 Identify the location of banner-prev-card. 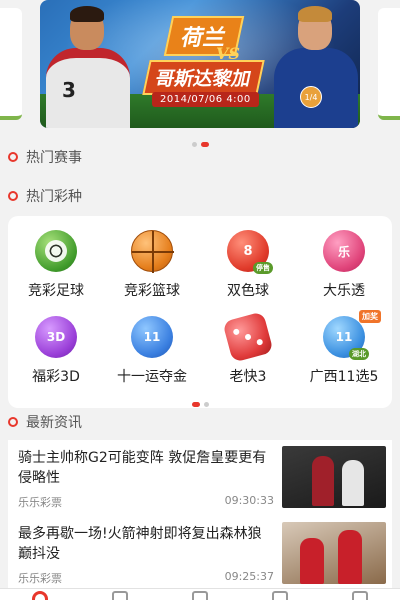
(11, 64).